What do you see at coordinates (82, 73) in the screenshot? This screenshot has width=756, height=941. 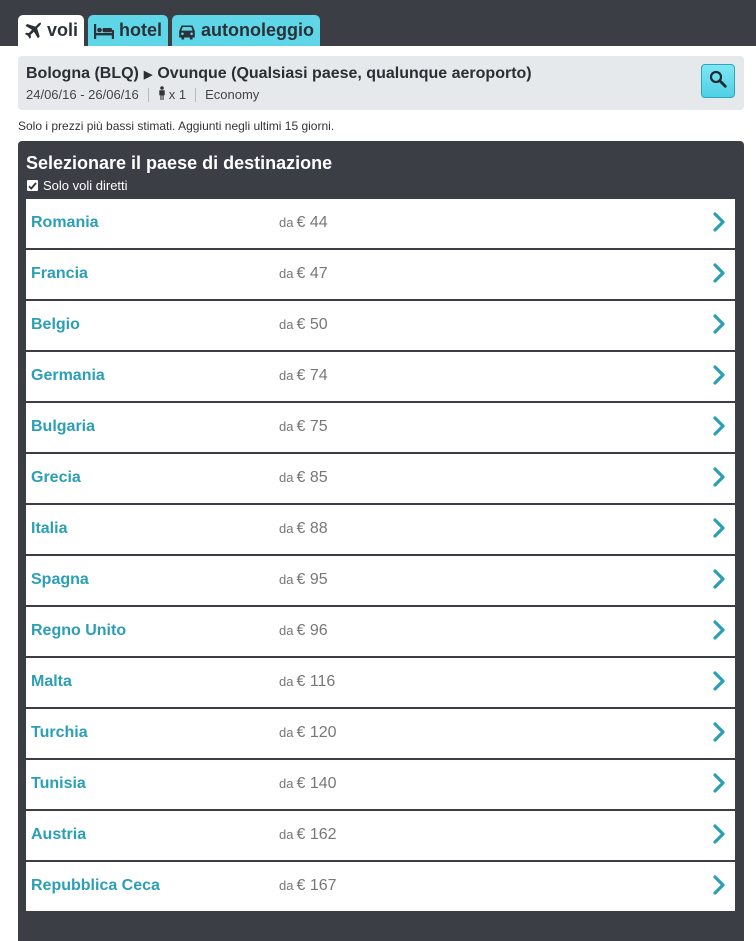 I see `origin-text: Bologna (BLQ)` at bounding box center [82, 73].